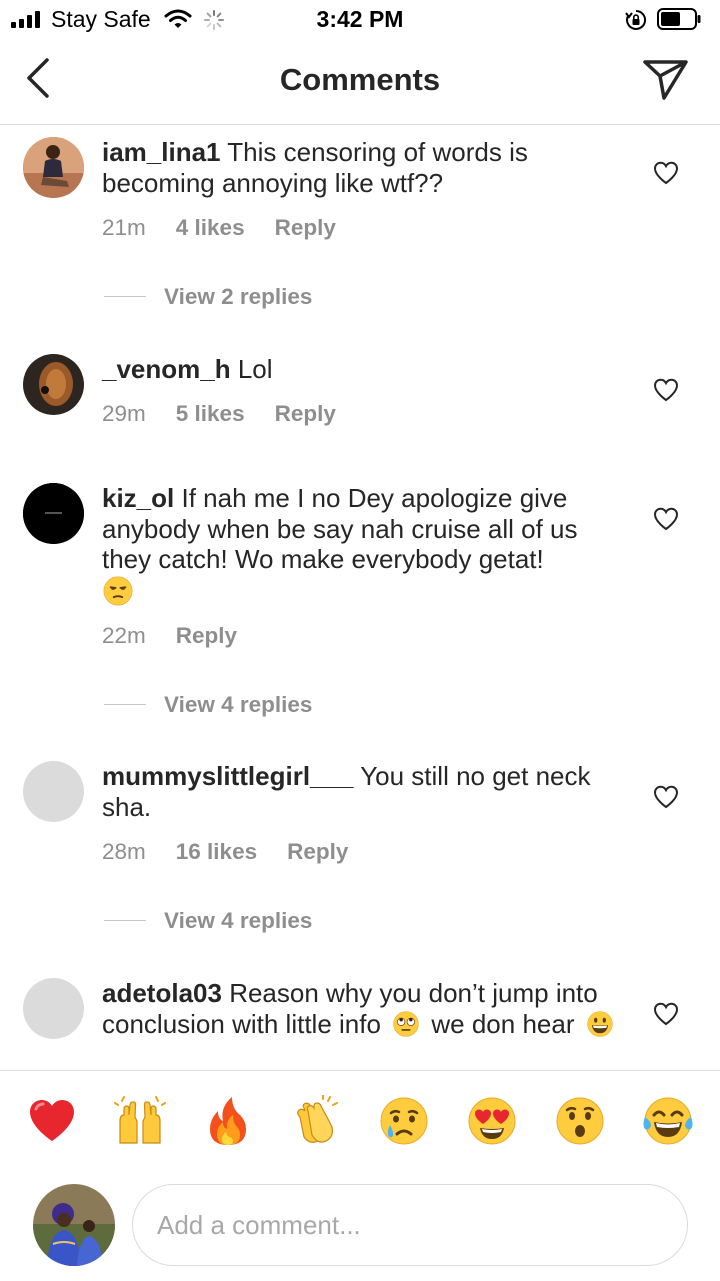 The height and width of the screenshot is (1281, 720). I want to click on comment-text: Lol, so click(255, 369).